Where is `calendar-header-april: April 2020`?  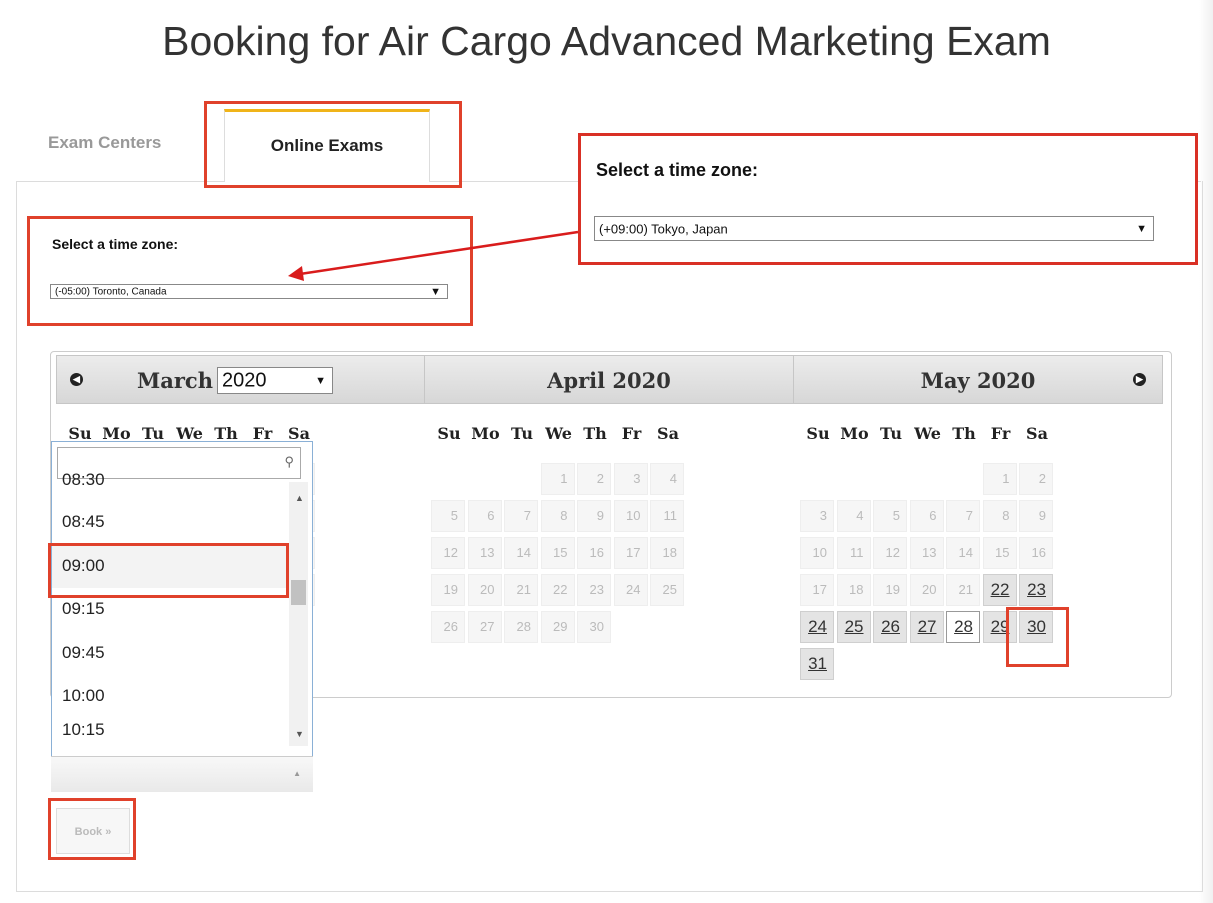
calendar-header-april: April 2020 is located at coordinates (609, 379).